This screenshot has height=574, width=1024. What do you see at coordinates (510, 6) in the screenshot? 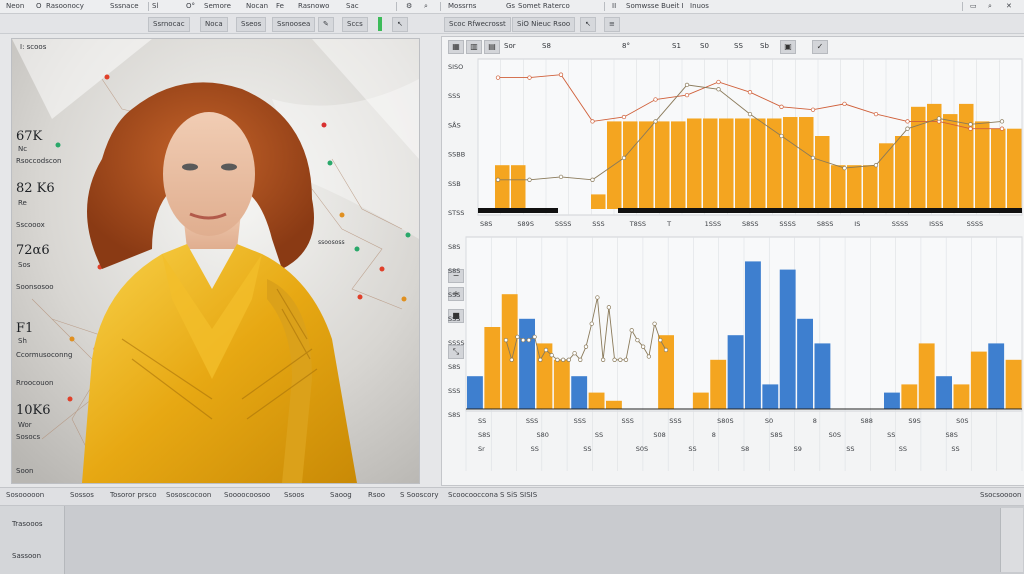
I see `menu-item-12: Gs` at bounding box center [510, 6].